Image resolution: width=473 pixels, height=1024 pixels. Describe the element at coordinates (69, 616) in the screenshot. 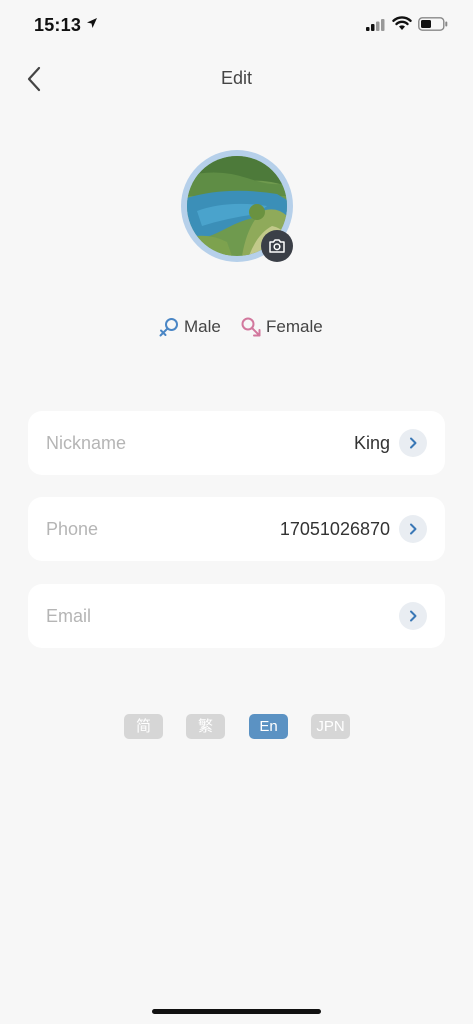

I see `email-label: Email` at that location.